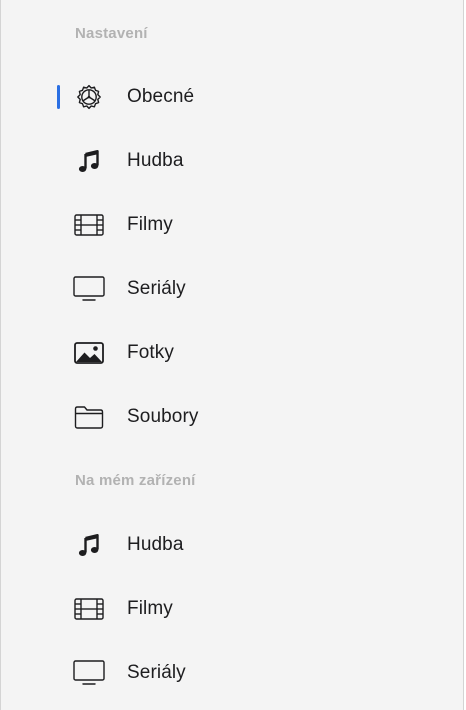 The width and height of the screenshot is (466, 710). I want to click on sidebar-item-movies: Filmy, so click(231, 225).